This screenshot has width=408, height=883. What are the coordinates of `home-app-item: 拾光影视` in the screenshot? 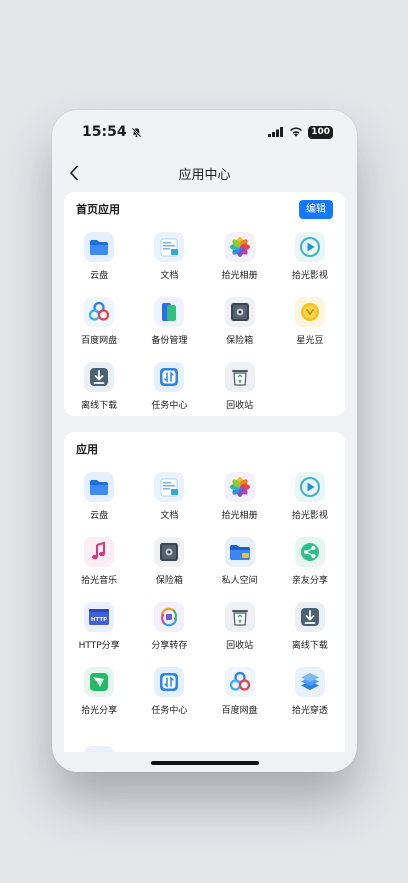 It's located at (310, 258).